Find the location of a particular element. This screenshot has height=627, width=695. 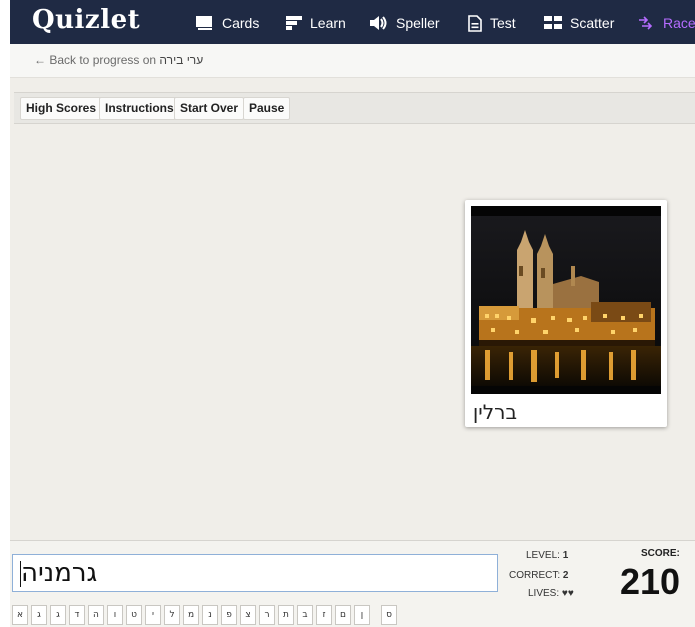

pause-button: Pause is located at coordinates (267, 108).